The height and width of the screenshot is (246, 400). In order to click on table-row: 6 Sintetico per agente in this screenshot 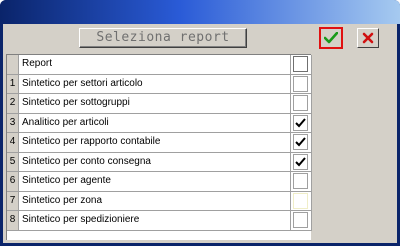, I will do `click(159, 182)`.